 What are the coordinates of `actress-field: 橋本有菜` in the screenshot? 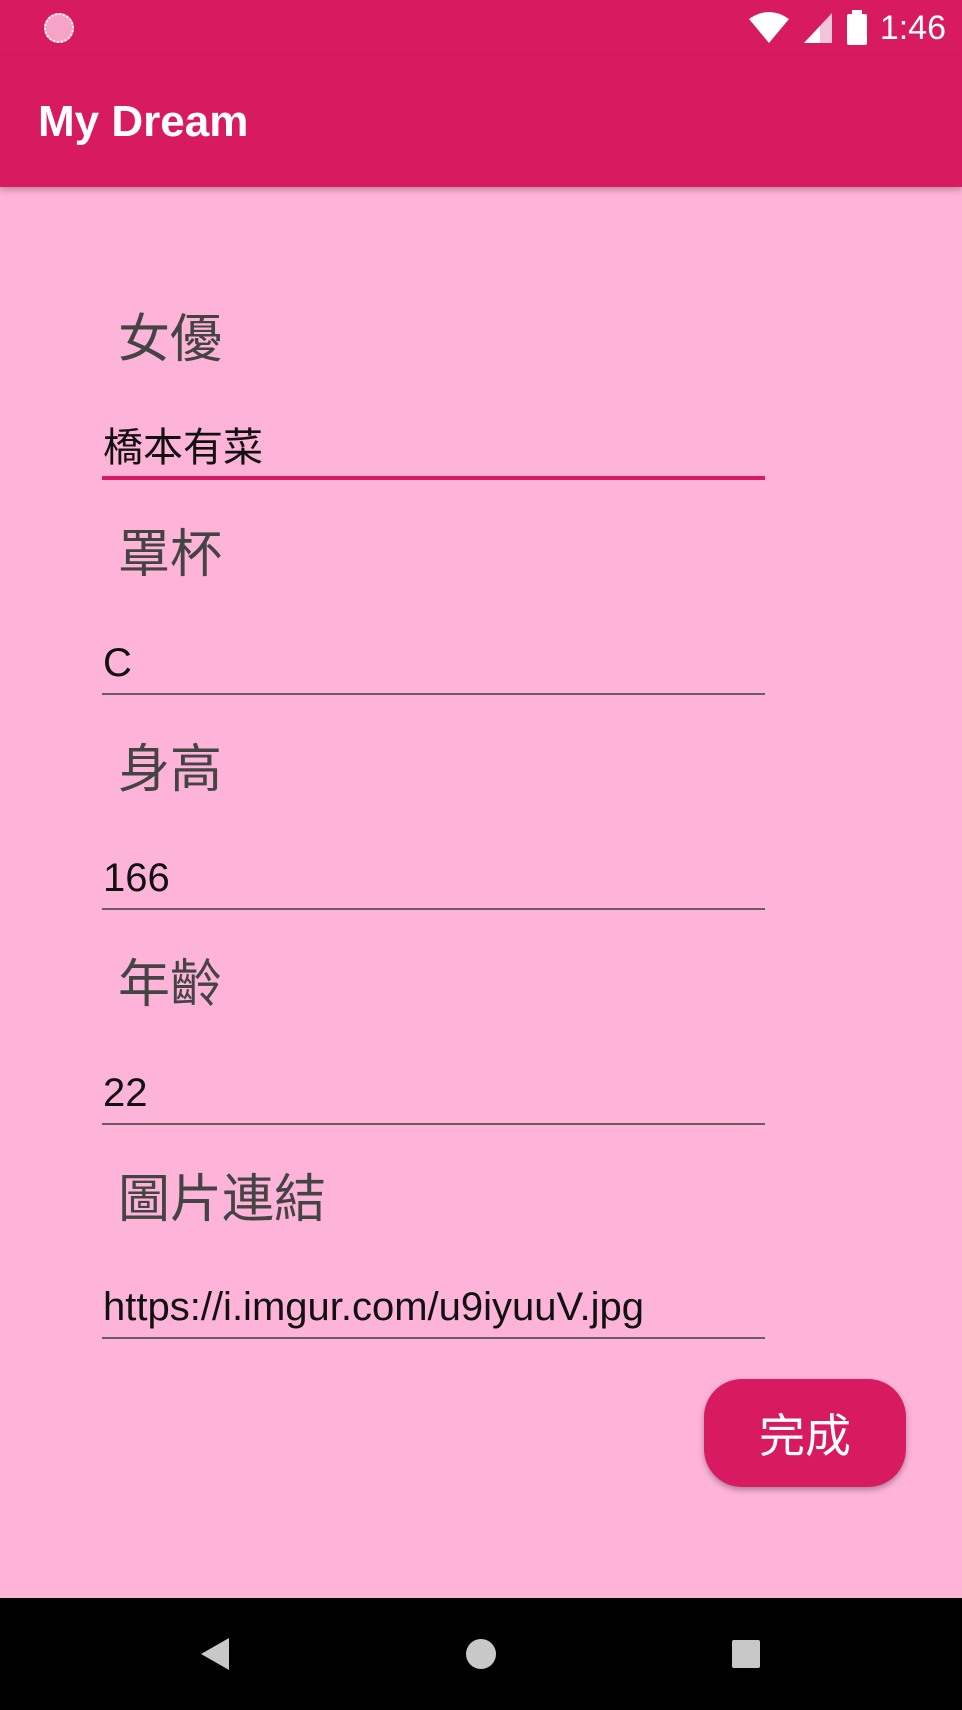 It's located at (433, 450).